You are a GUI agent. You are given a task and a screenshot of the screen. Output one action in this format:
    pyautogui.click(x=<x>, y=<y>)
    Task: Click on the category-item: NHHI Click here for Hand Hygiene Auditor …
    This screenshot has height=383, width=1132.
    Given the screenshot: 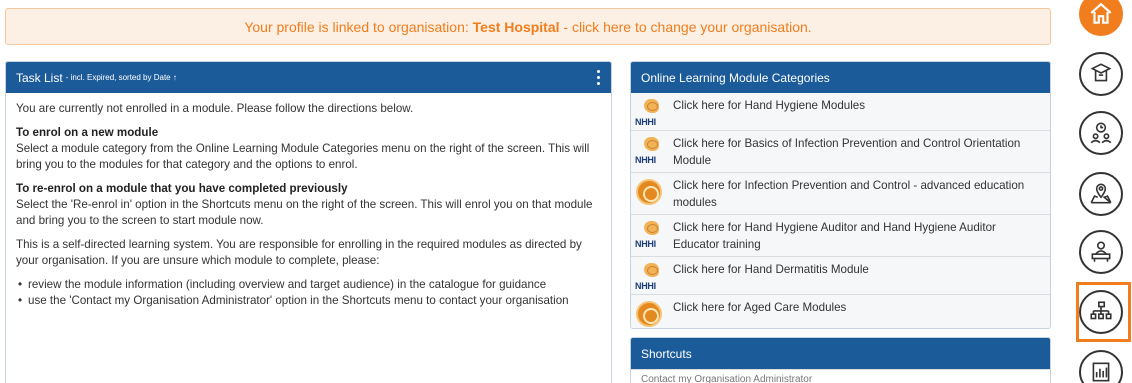 What is the action you would take?
    pyautogui.click(x=840, y=236)
    